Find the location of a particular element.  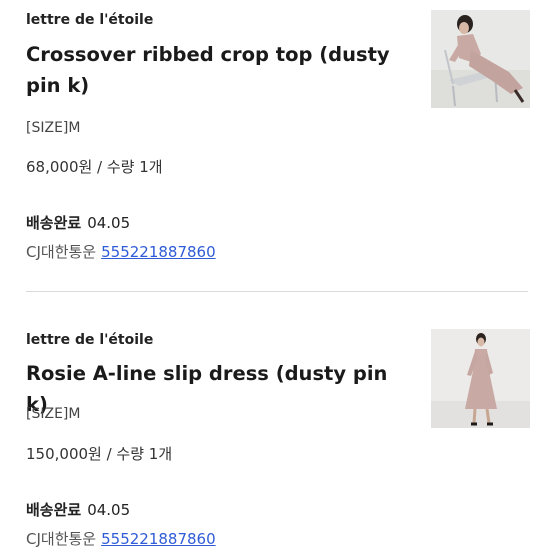

product-title: Rosie A-line slip dress (dusty pink) is located at coordinates (216, 389).